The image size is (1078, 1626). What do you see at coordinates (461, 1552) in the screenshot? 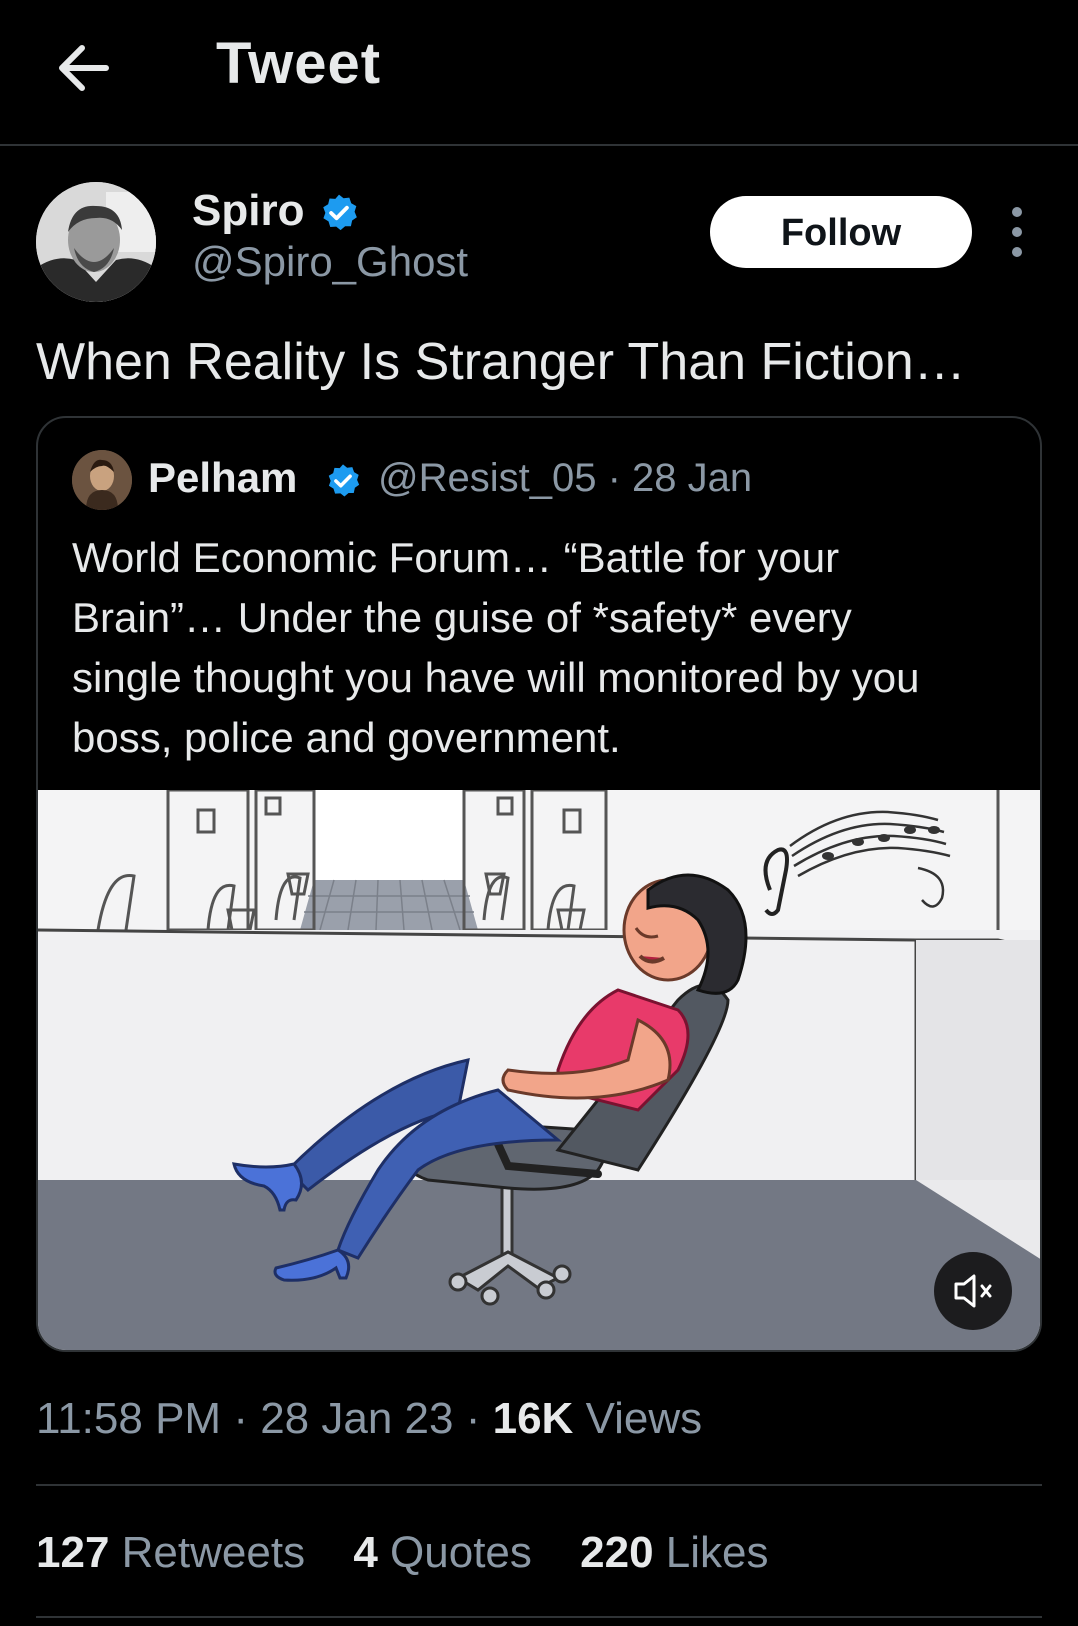
I see `quotes-label: Quotes` at bounding box center [461, 1552].